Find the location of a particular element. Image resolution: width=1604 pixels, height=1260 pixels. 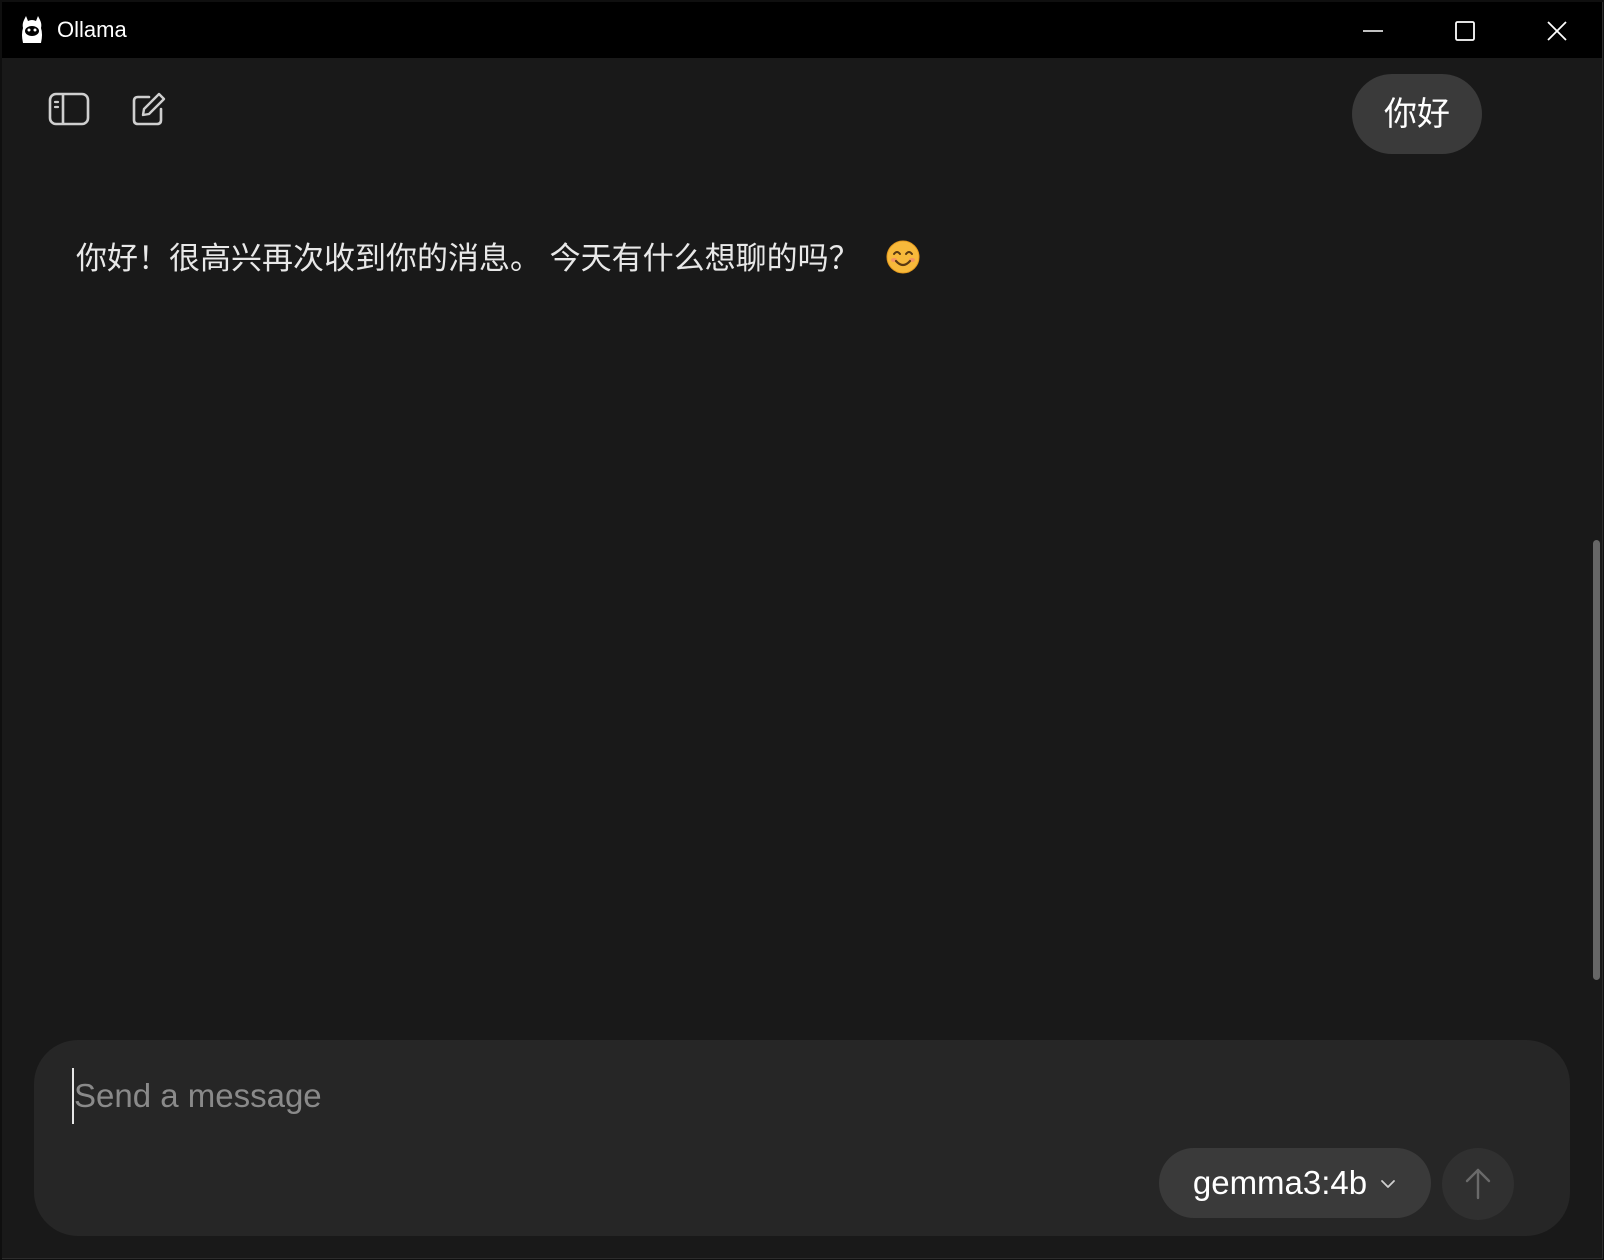

send-button is located at coordinates (1478, 1184).